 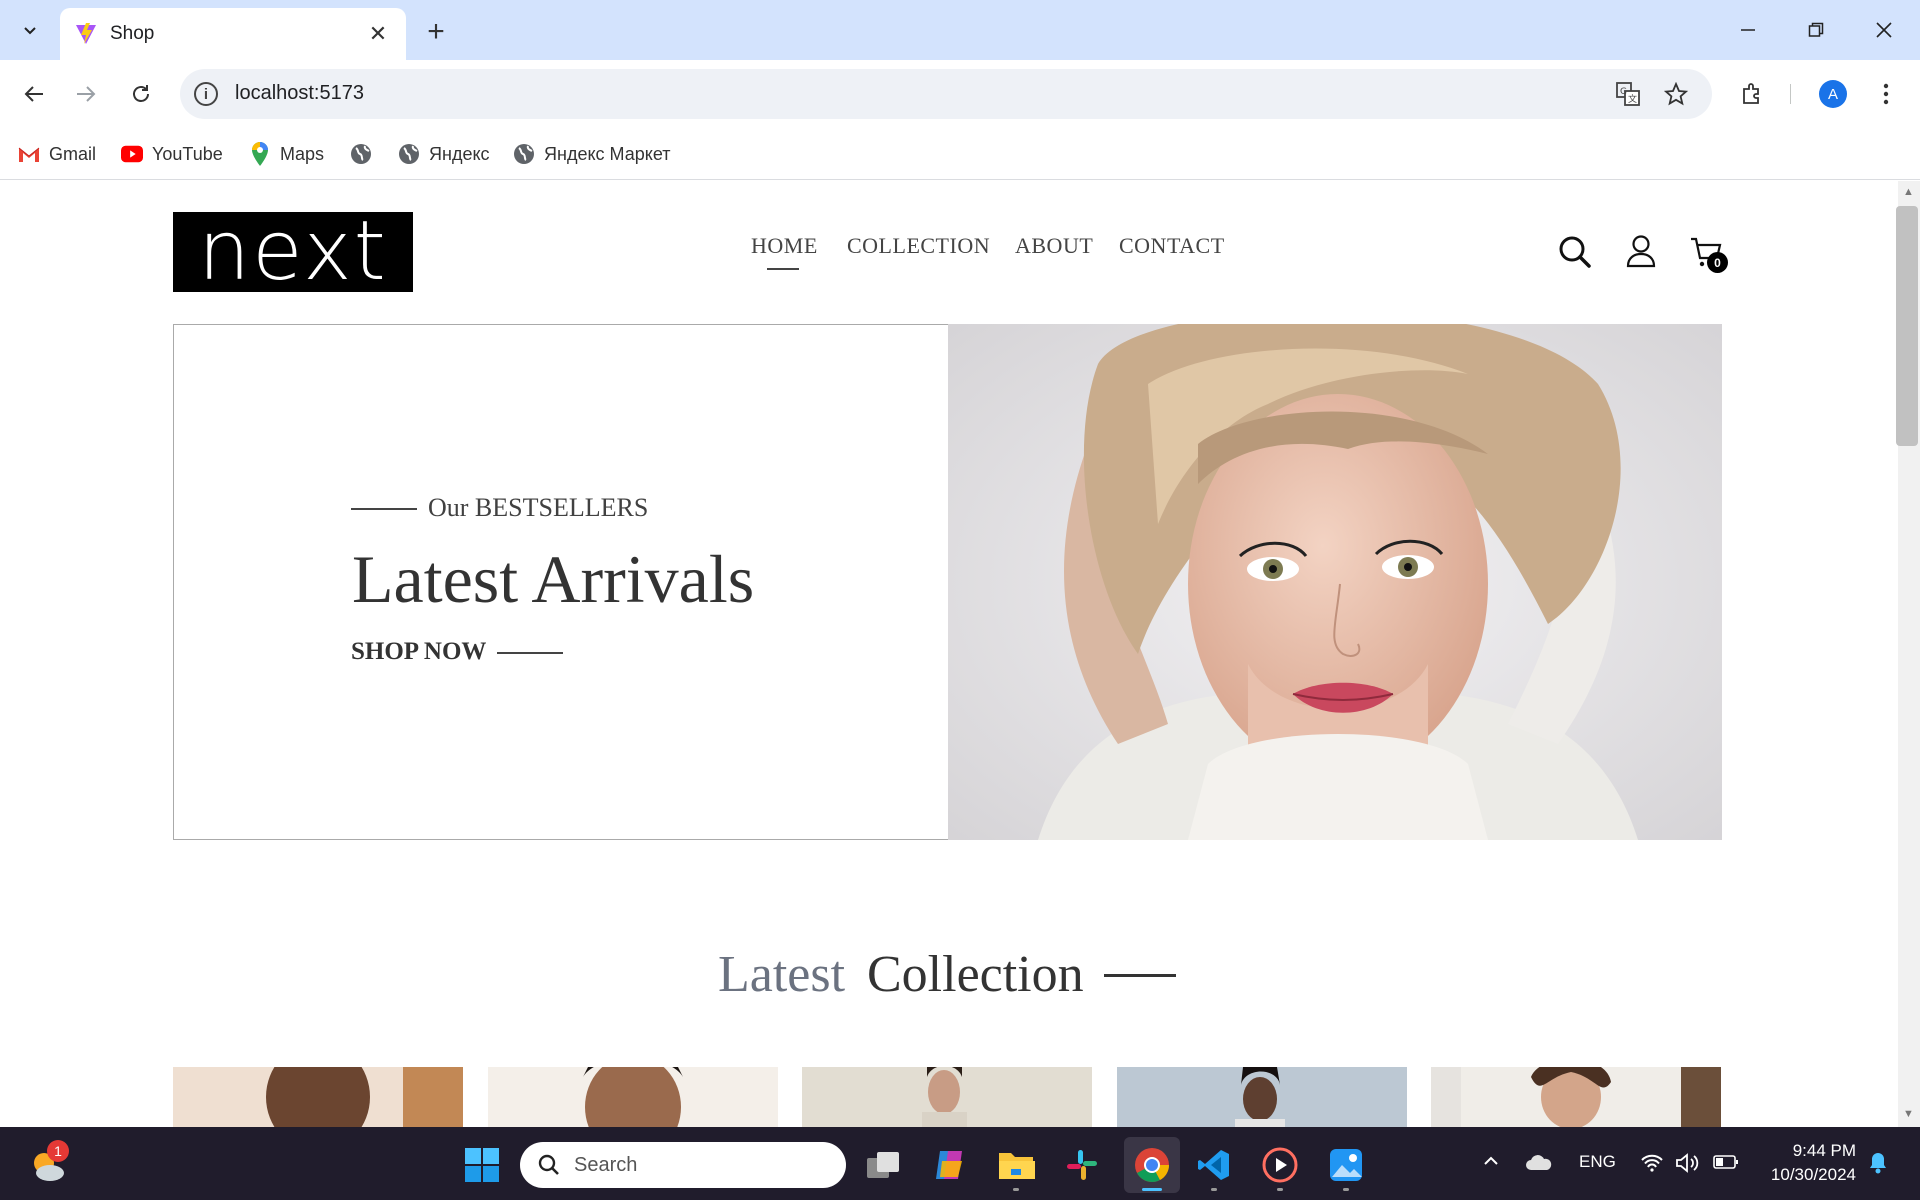 I want to click on maps-icon, so click(x=260, y=154).